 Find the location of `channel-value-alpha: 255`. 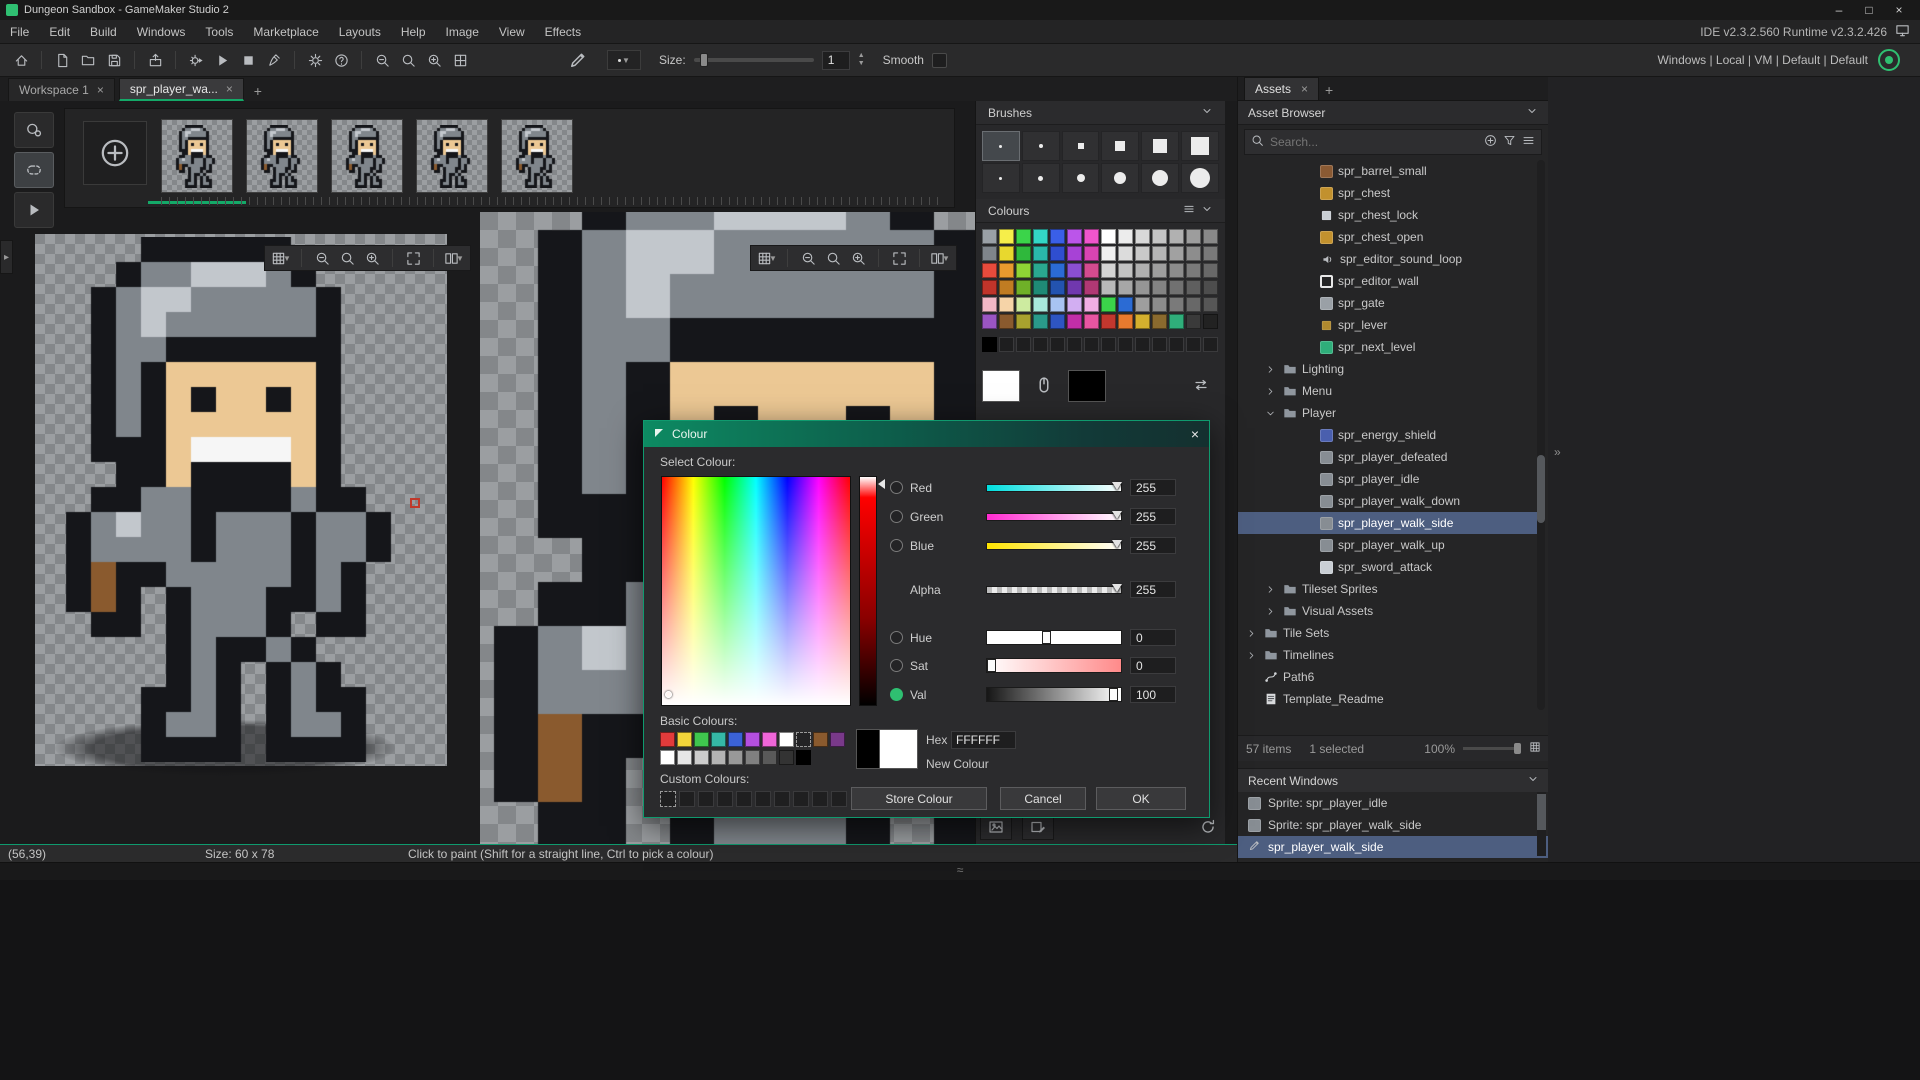

channel-value-alpha: 255 is located at coordinates (1153, 589).